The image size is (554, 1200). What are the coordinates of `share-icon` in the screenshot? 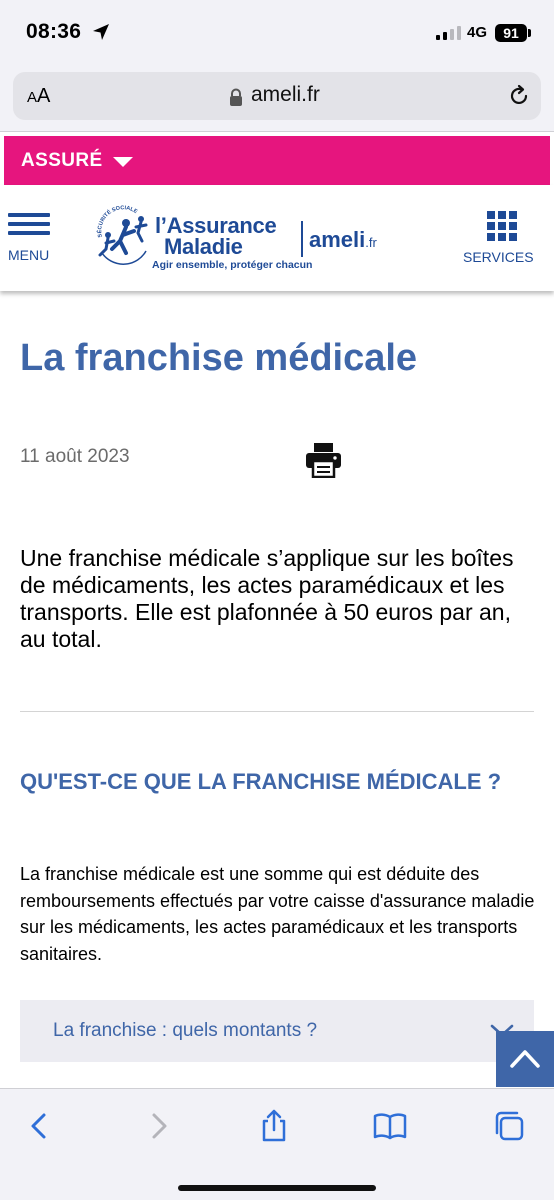 It's located at (274, 1126).